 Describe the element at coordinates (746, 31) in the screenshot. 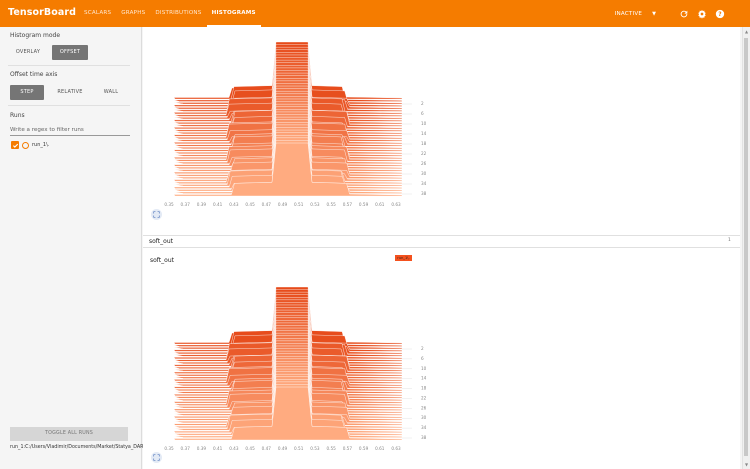

I see `scroll-up-icon: ▲` at that location.